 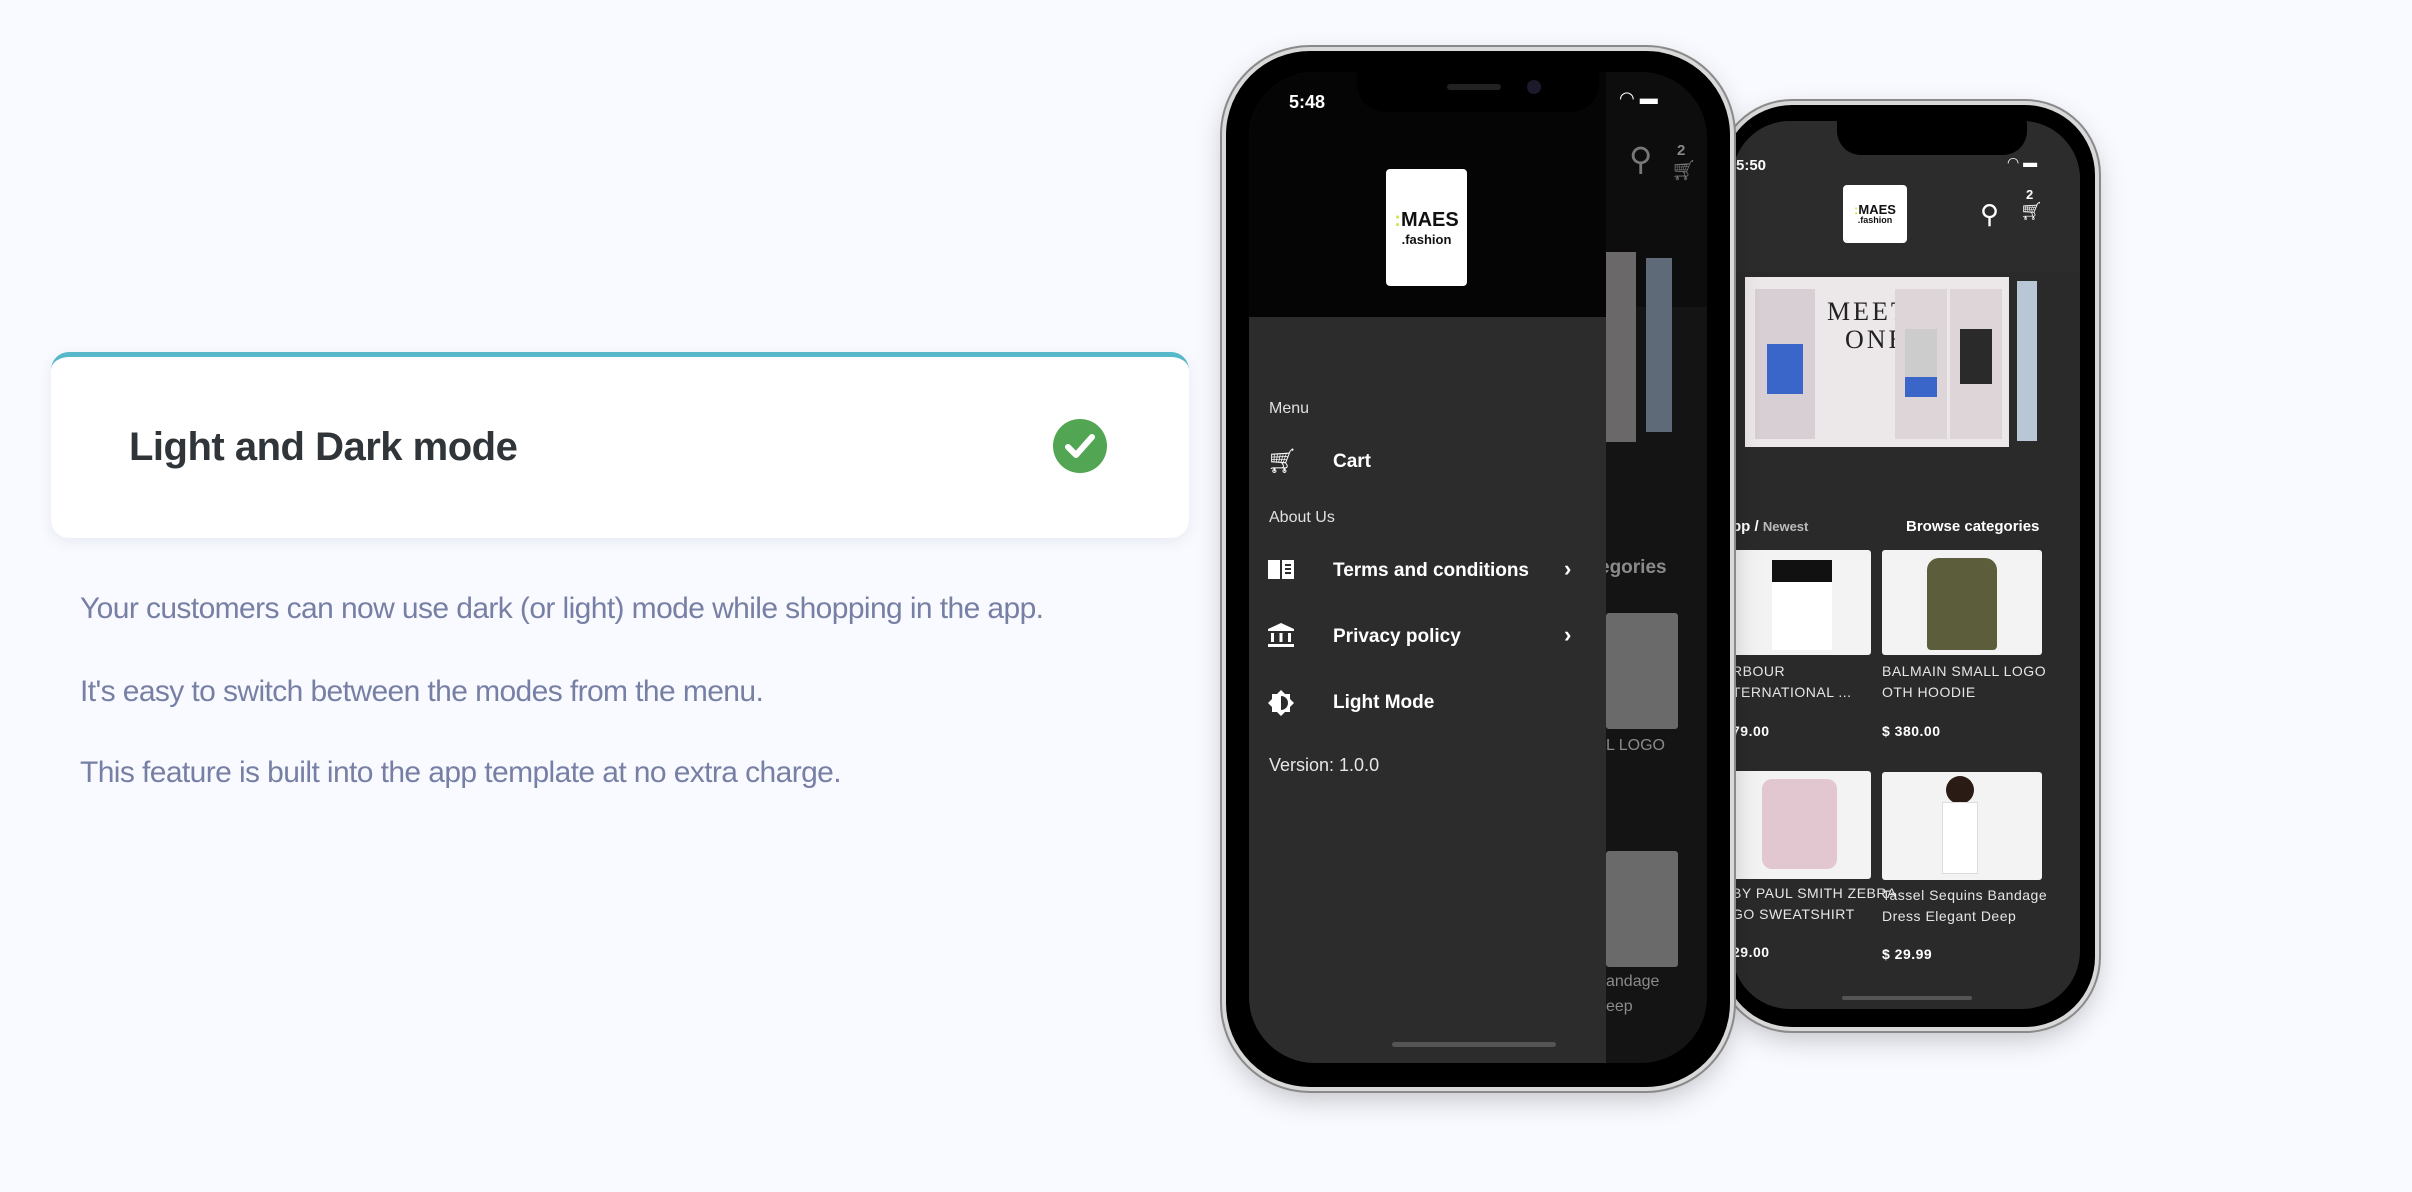 What do you see at coordinates (1964, 906) in the screenshot?
I see `product-title: Tassel Sequins Bandage Dress Elegant Deep` at bounding box center [1964, 906].